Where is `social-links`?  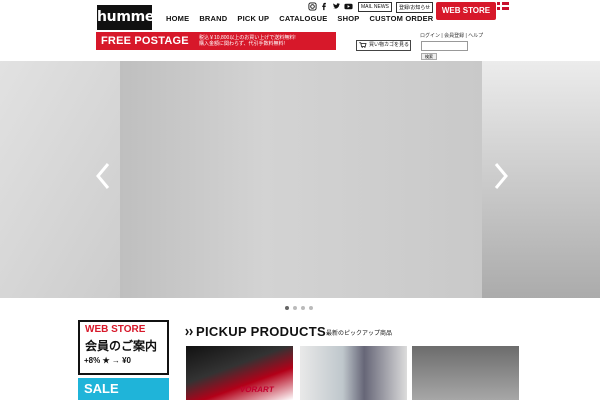 social-links is located at coordinates (330, 6).